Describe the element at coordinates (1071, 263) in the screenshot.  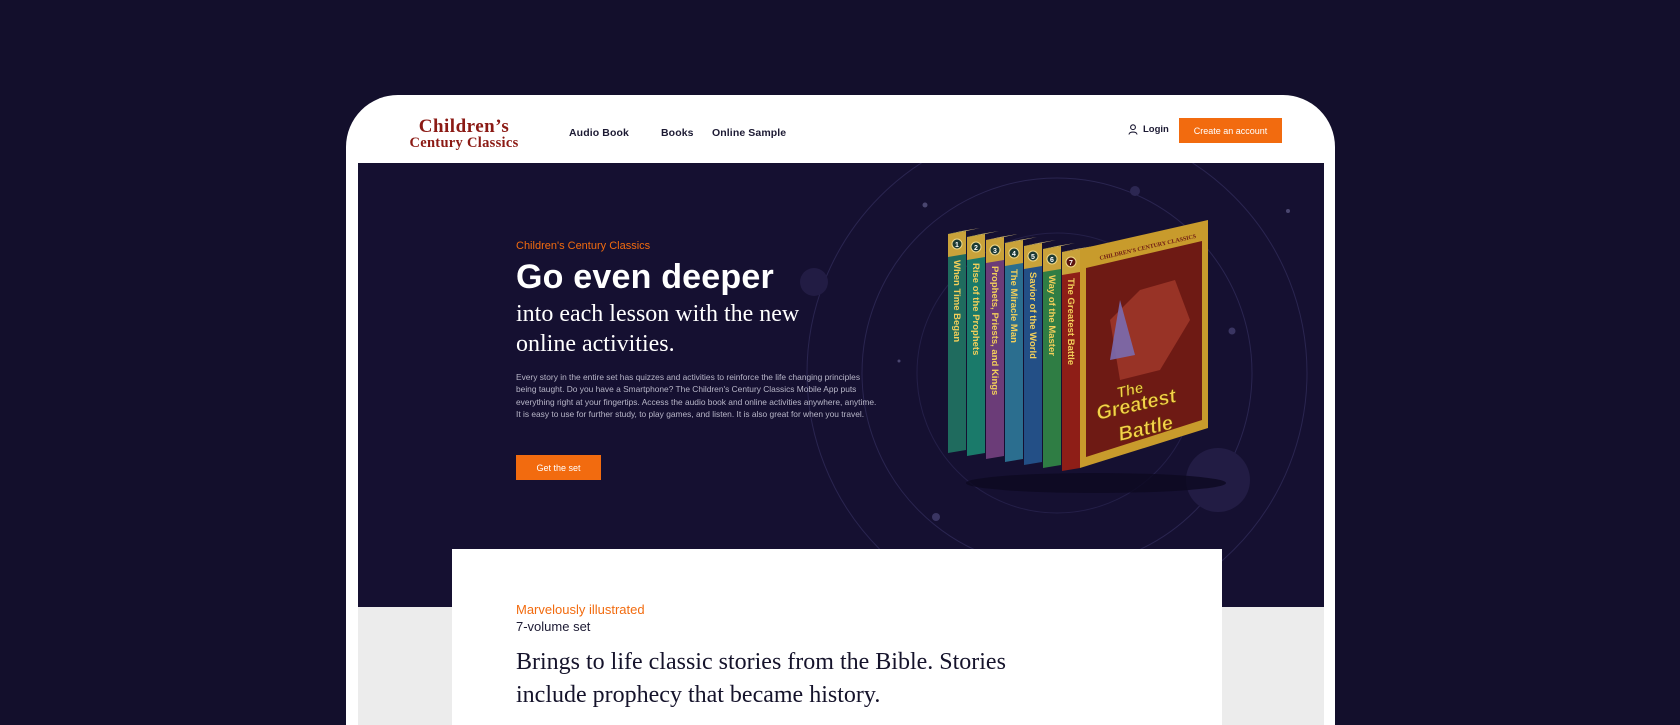
I see `front-book-number: 7` at that location.